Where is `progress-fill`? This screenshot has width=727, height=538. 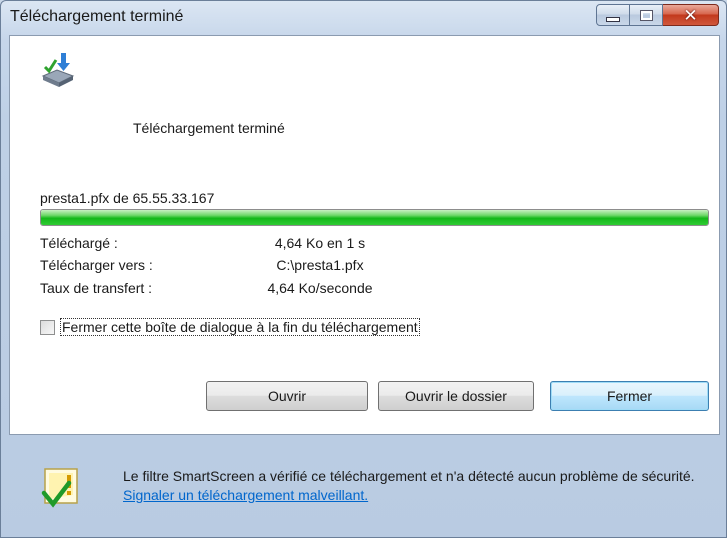
progress-fill is located at coordinates (374, 217).